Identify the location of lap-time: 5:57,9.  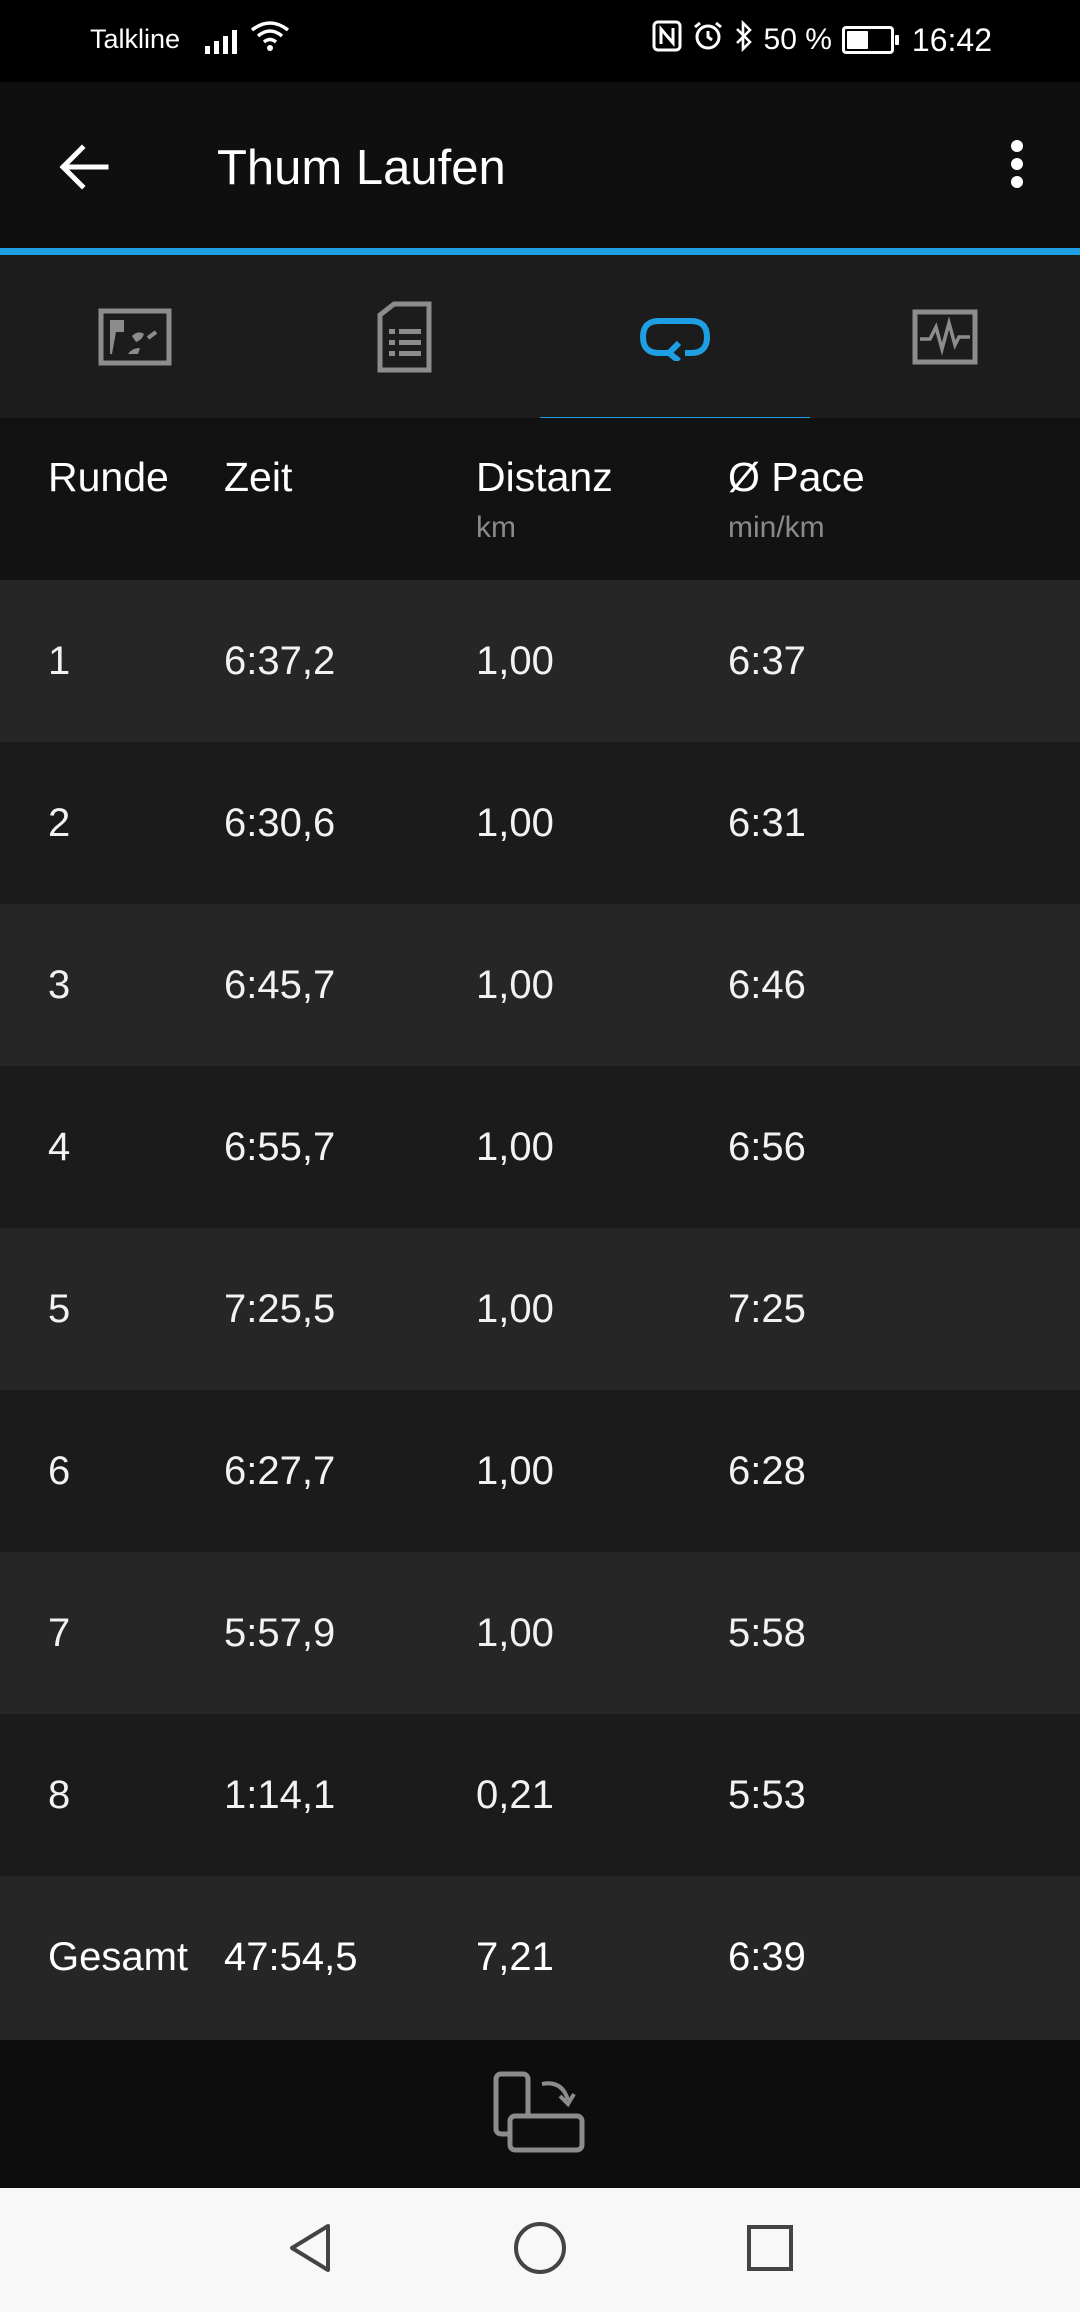
(280, 1633).